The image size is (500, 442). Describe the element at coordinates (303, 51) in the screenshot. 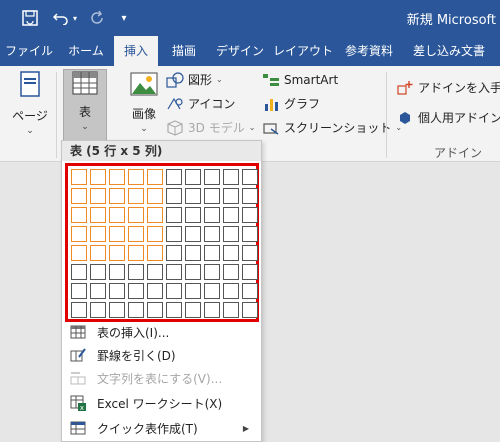

I see `tab-layout: レイアウト` at that location.